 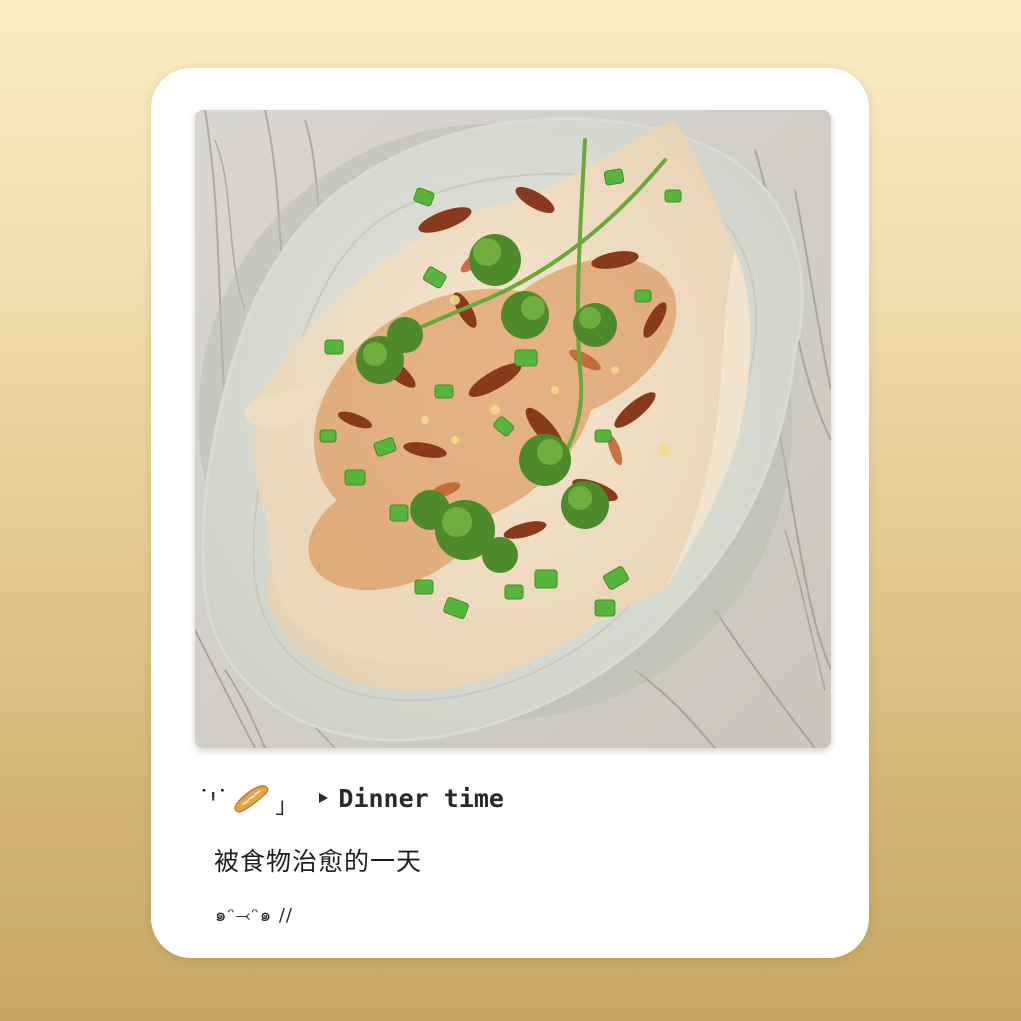 What do you see at coordinates (214, 798) in the screenshot?
I see `caption-bracket-open: ˙ᵎ˙` at bounding box center [214, 798].